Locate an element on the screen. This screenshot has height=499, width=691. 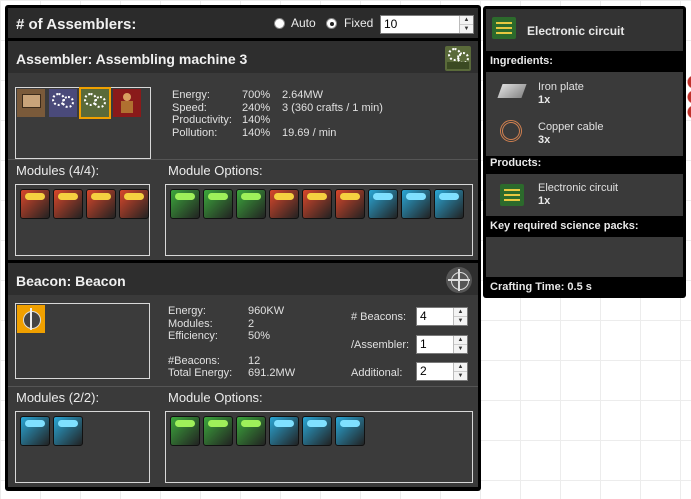
beacon-modules-box is located at coordinates (82, 447).